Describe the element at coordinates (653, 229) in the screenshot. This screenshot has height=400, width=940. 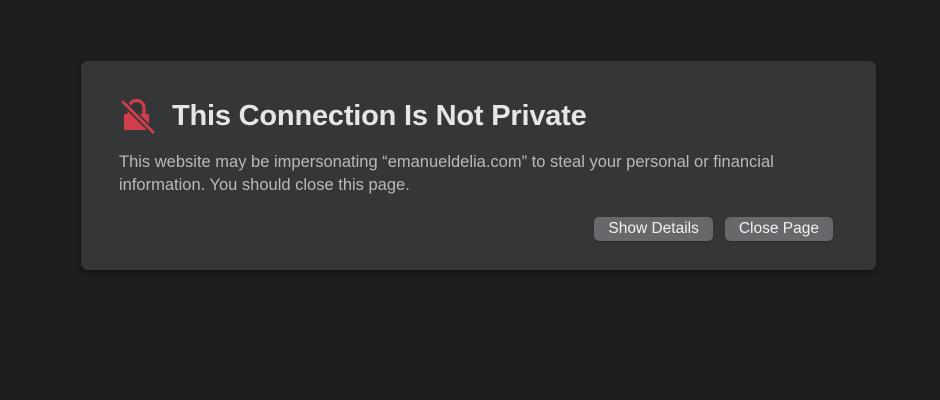
I see `show-details-button: Show Details` at that location.